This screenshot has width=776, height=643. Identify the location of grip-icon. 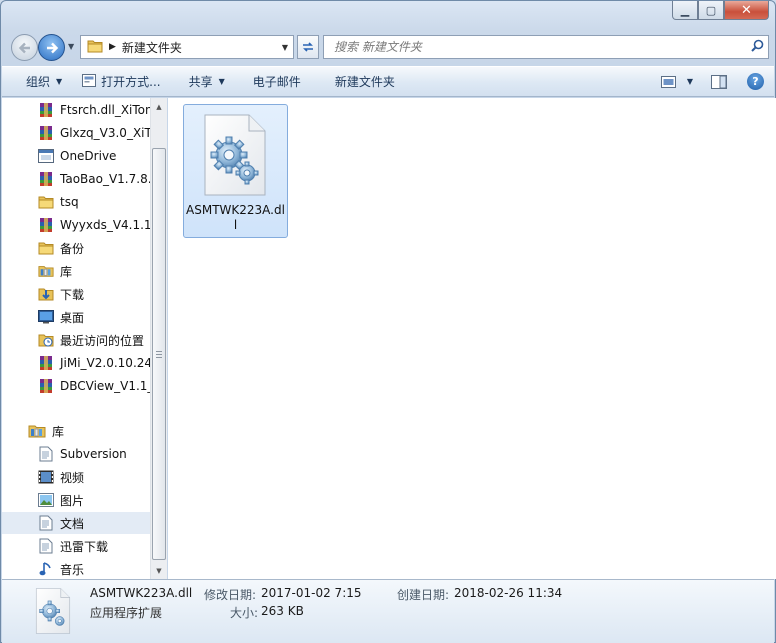
(159, 354).